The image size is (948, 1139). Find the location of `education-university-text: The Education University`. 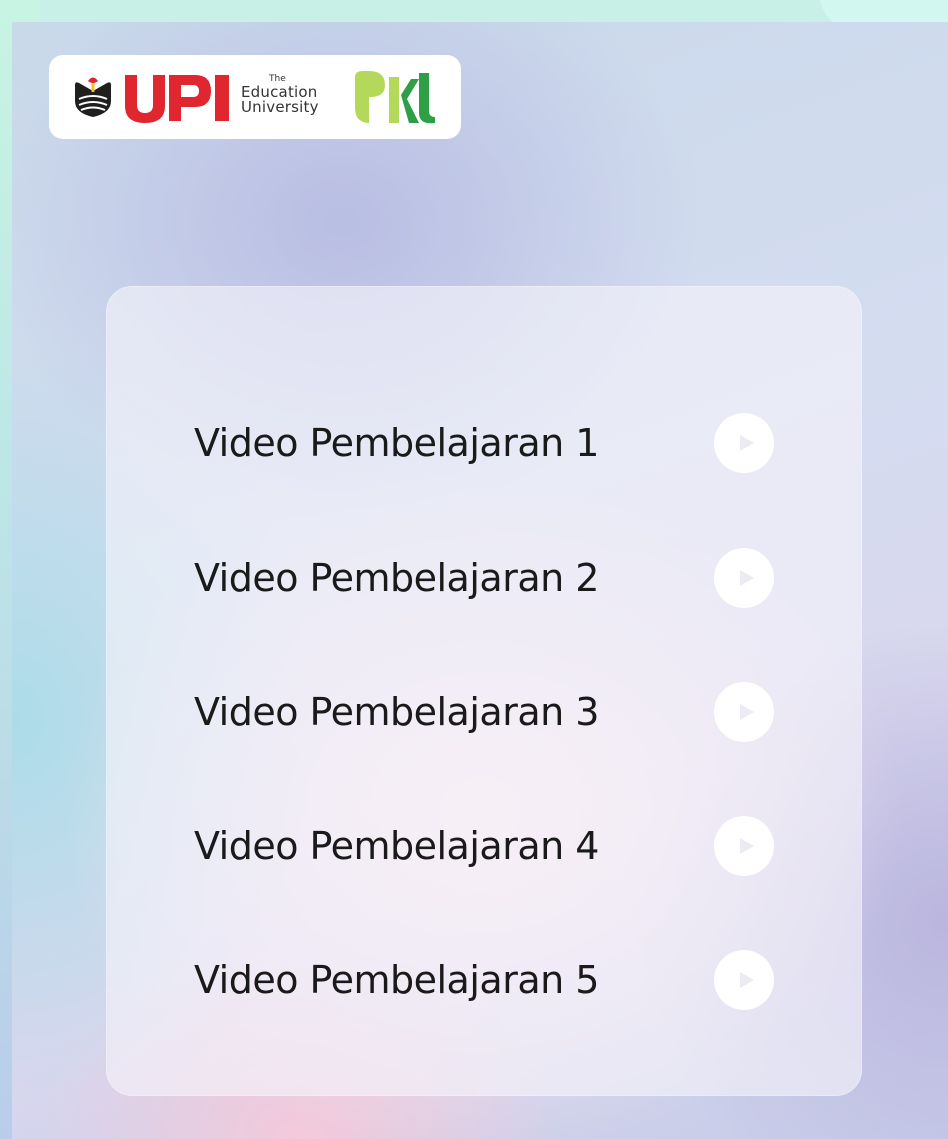

education-university-text: The Education University is located at coordinates (287, 95).